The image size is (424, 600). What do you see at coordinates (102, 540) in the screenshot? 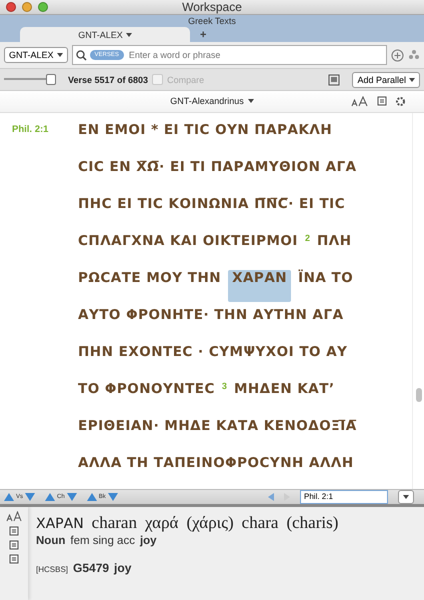
I see `morphology: fem sing acc` at bounding box center [102, 540].